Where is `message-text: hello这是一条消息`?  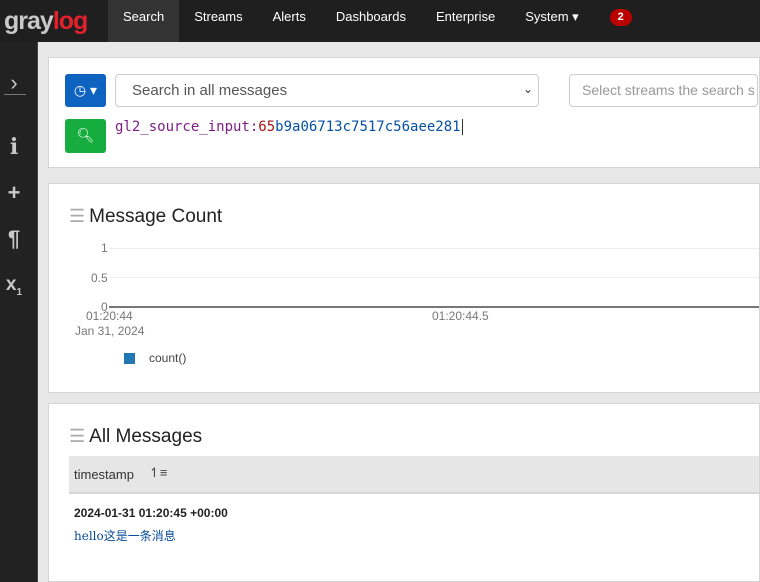
message-text: hello这是一条消息 is located at coordinates (125, 535).